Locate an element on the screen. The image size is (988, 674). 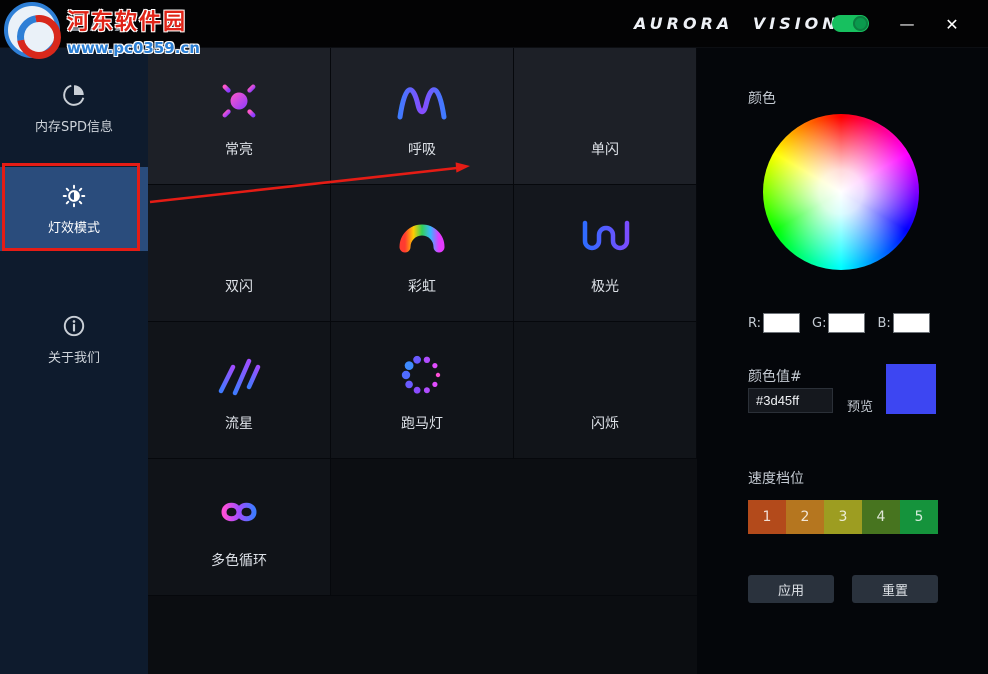
sidebar-item-light-mode: 灯效模式 is located at coordinates (74, 209).